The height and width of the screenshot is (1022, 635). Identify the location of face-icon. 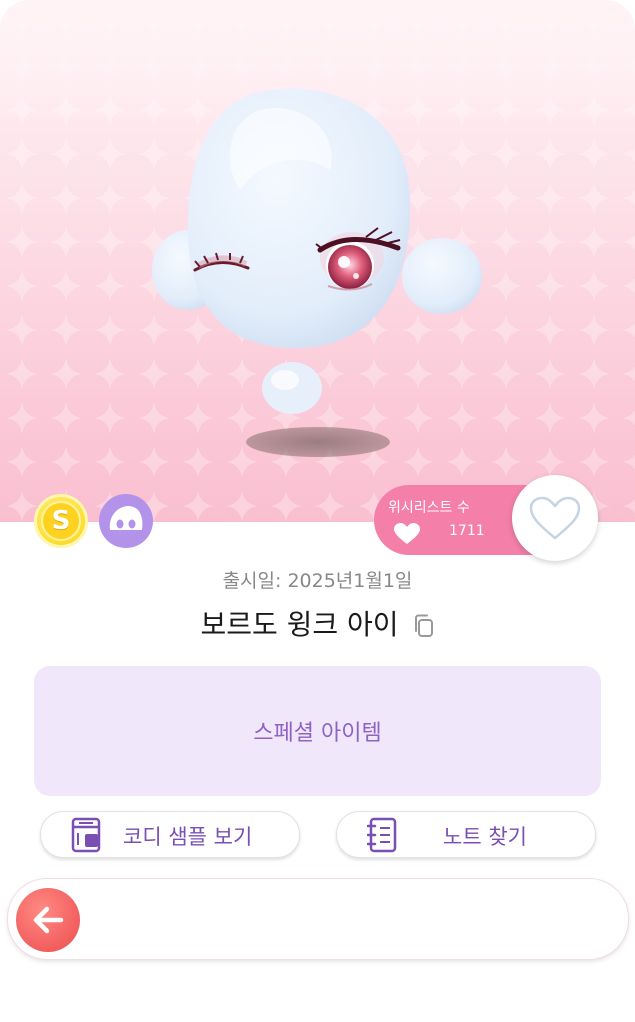
(126, 521).